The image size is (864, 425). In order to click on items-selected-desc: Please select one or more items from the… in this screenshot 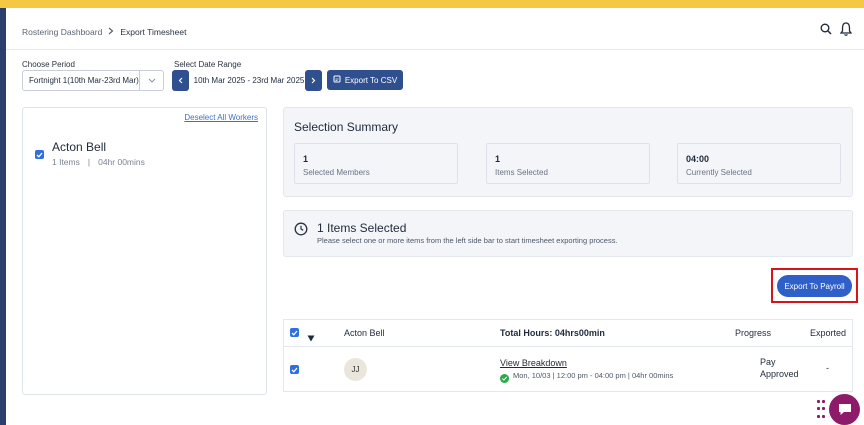, I will do `click(467, 240)`.